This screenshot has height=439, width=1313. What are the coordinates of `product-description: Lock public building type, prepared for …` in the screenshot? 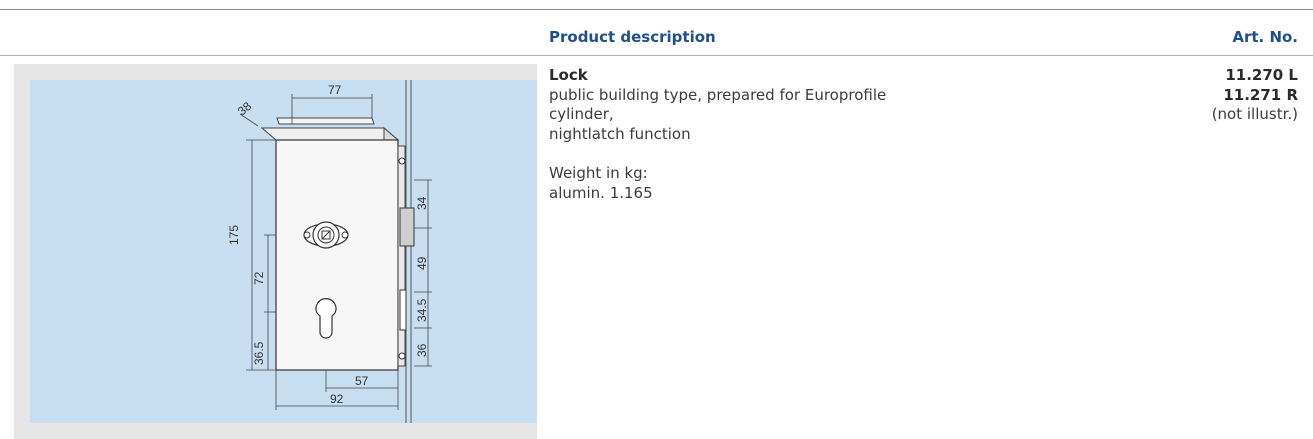 It's located at (784, 134).